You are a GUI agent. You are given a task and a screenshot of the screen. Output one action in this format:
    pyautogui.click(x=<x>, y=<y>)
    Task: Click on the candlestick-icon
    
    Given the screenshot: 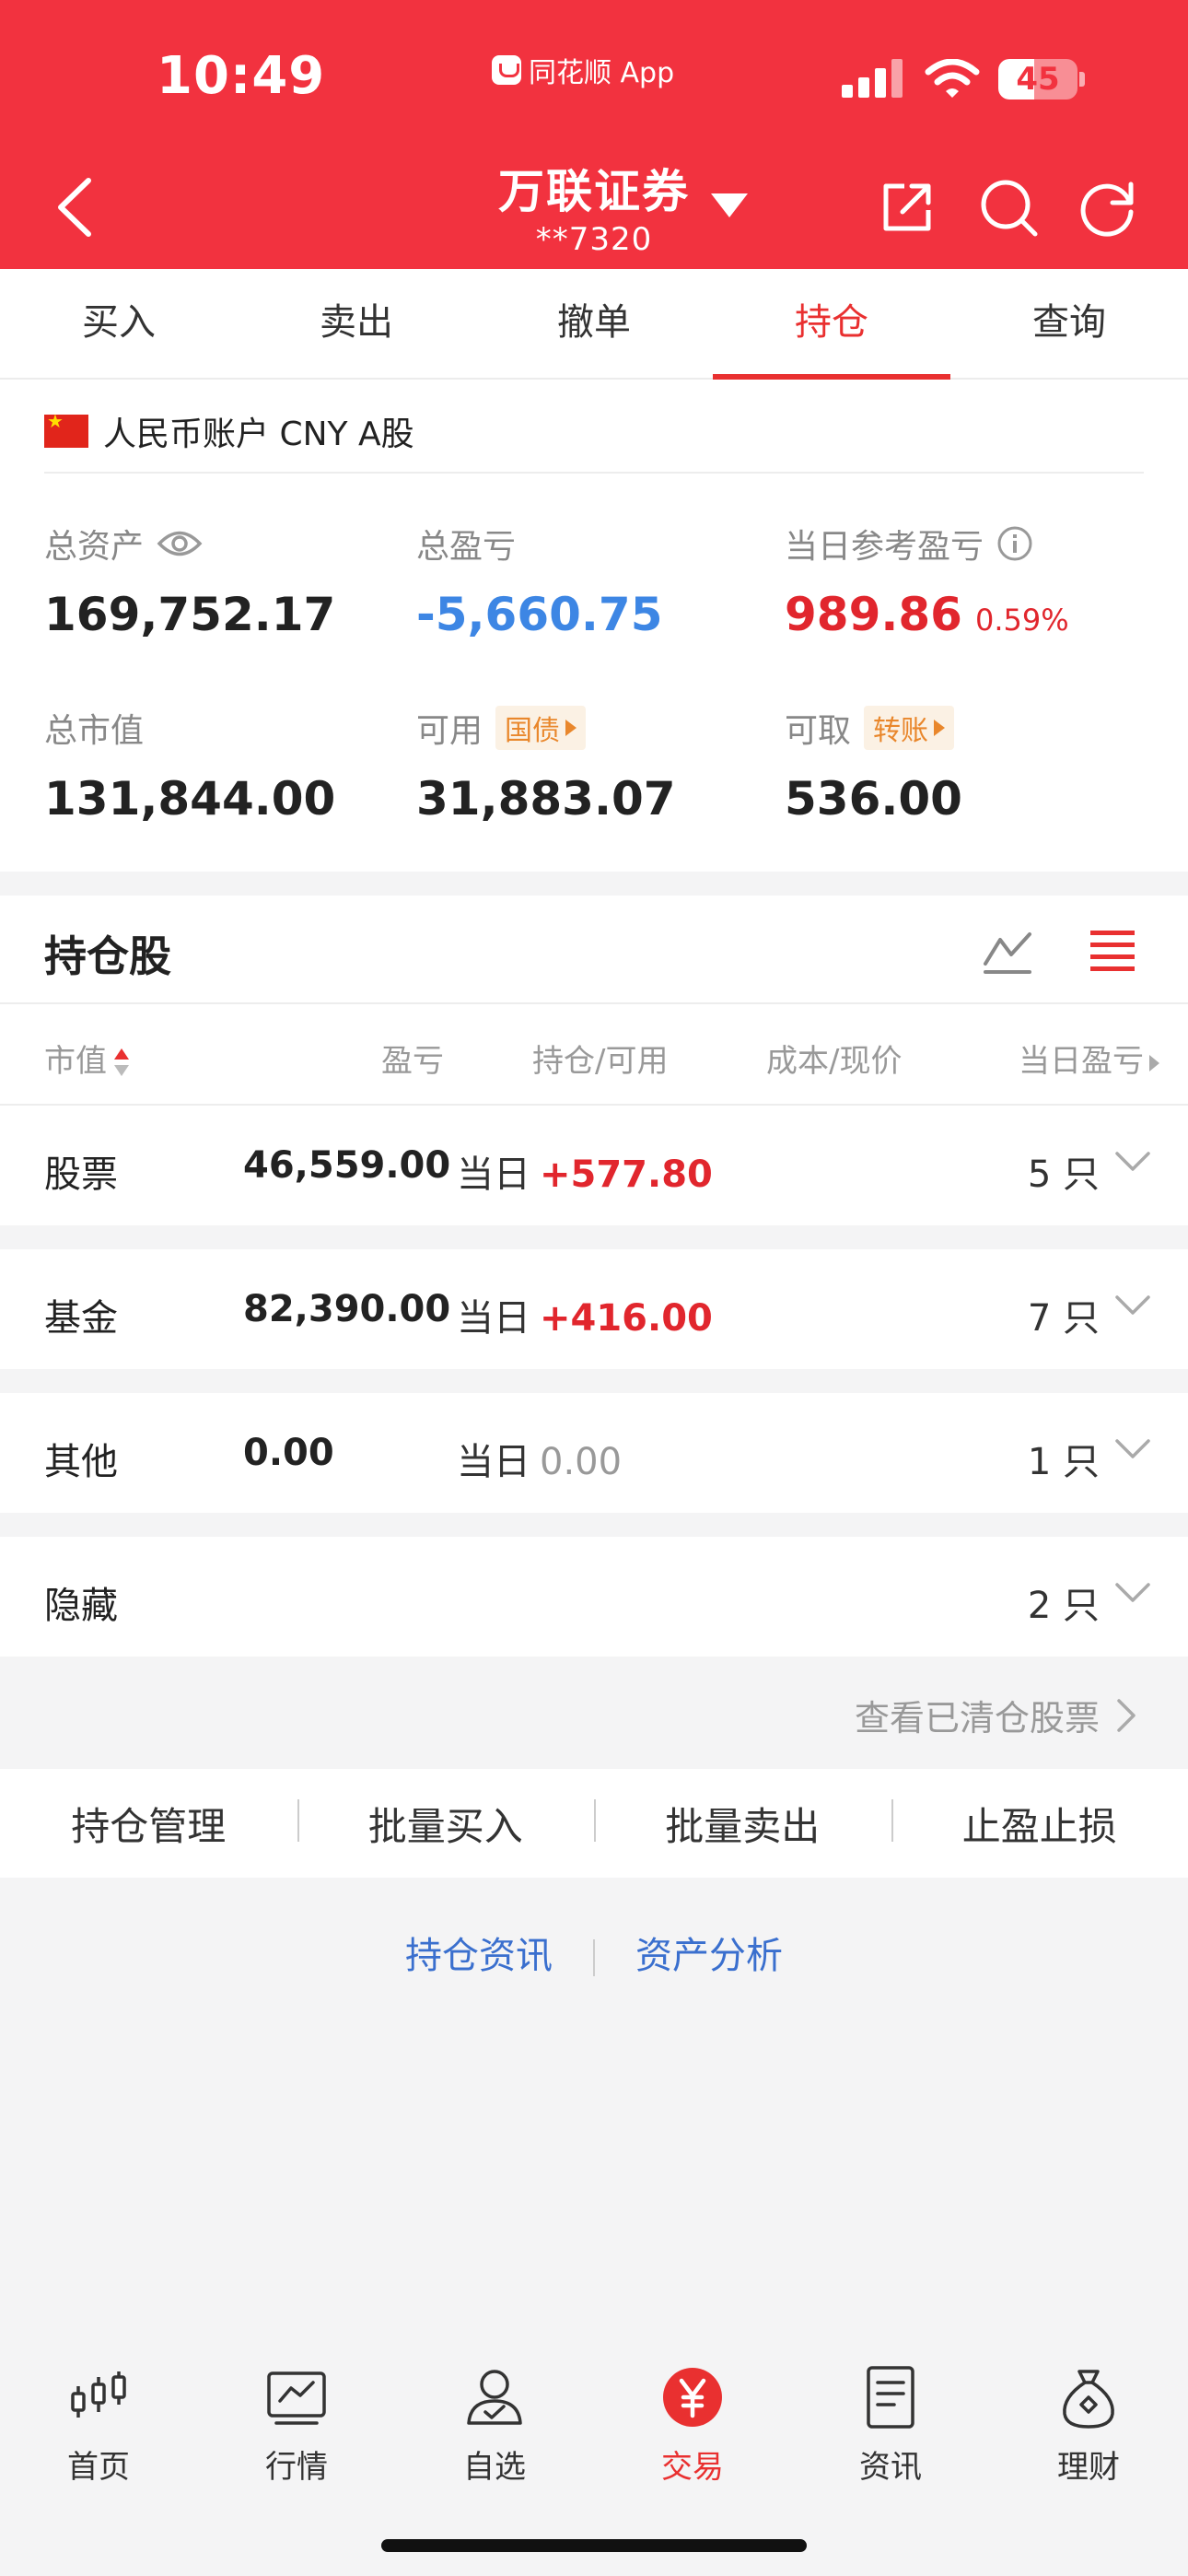 What is the action you would take?
    pyautogui.click(x=98, y=2394)
    